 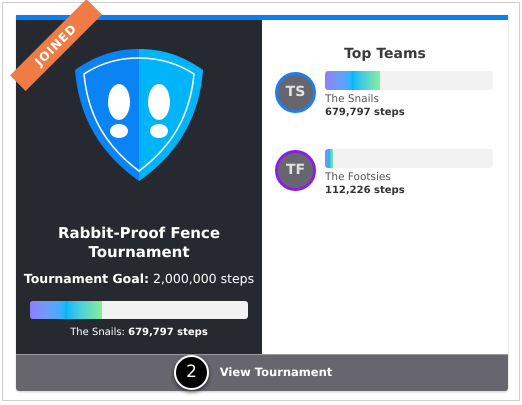 What do you see at coordinates (295, 170) in the screenshot?
I see `team-avatar: TF` at bounding box center [295, 170].